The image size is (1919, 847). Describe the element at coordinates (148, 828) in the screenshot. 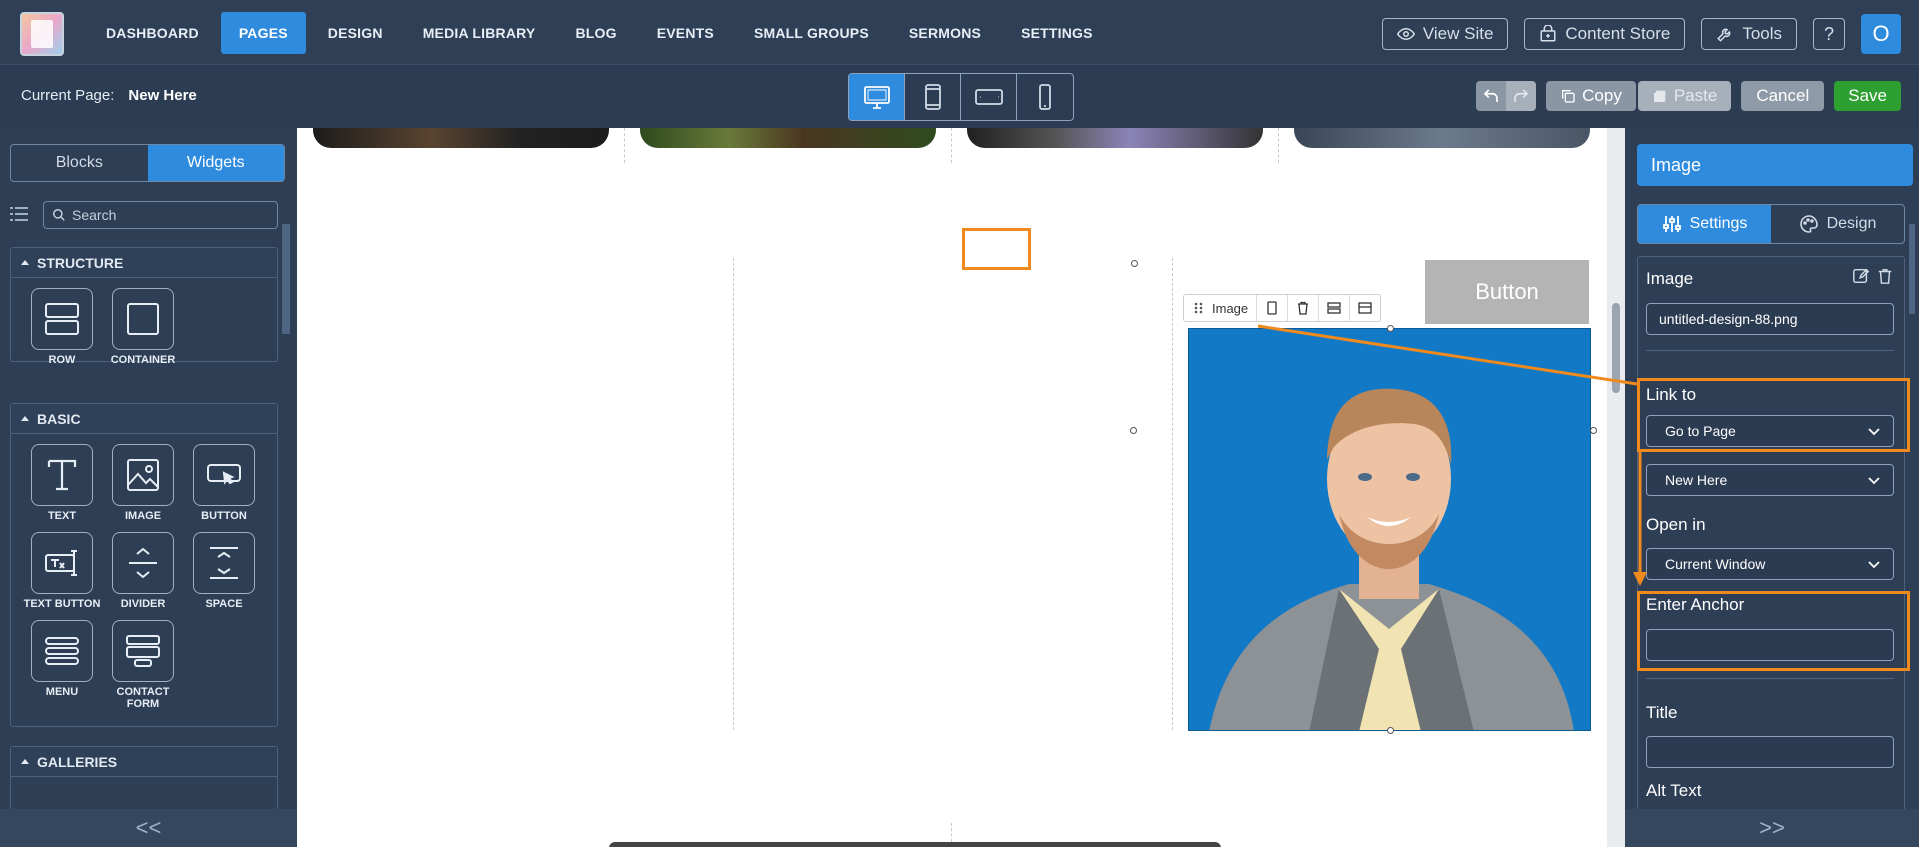

I see `collapse-panel-button: <<` at that location.